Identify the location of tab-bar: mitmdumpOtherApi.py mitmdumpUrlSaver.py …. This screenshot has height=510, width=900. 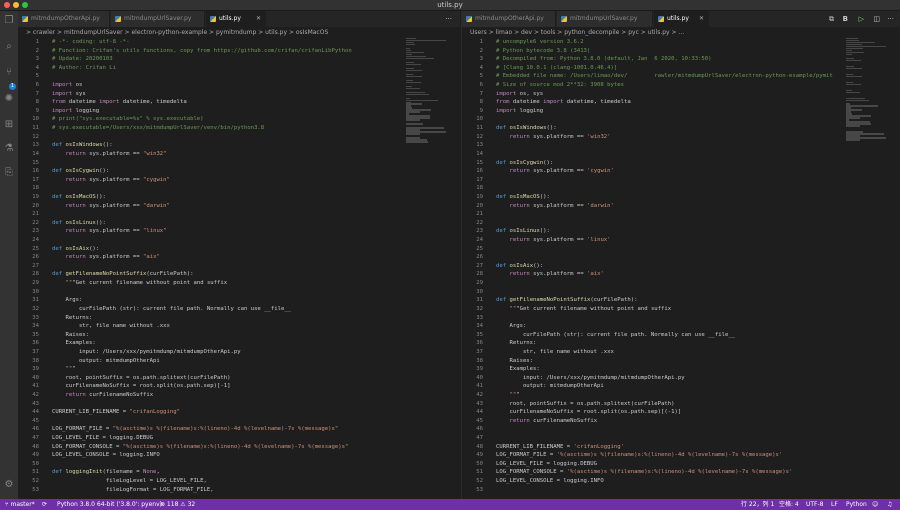
(239, 19).